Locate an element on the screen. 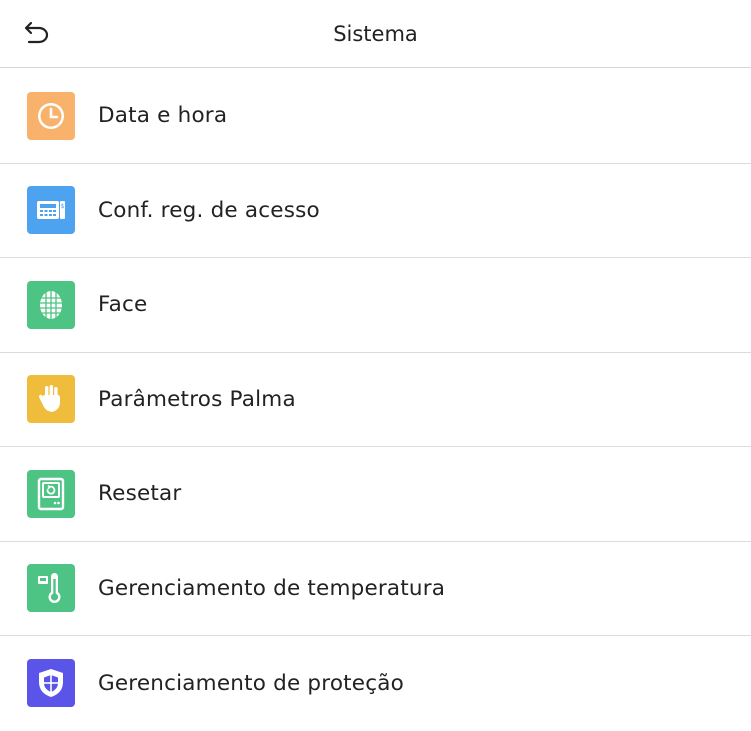 The width and height of the screenshot is (751, 731). menu-item-label: Face is located at coordinates (123, 305).